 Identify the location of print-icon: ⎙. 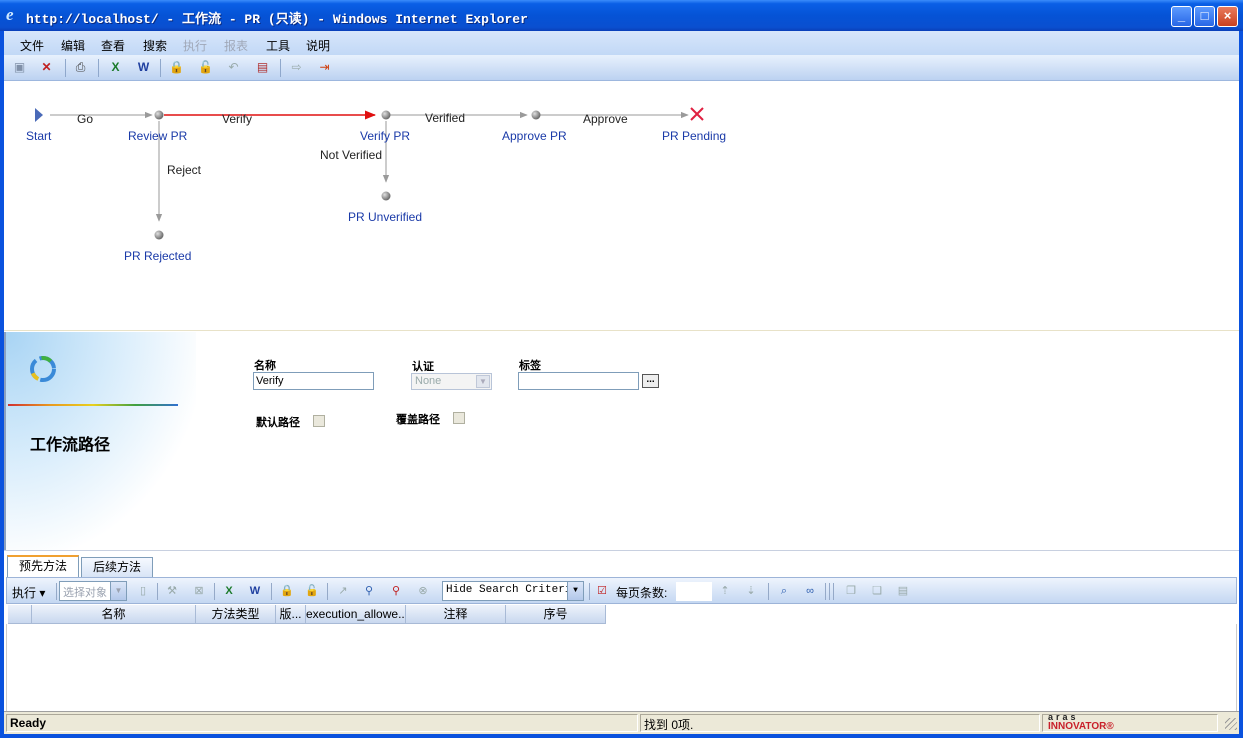
(80, 67).